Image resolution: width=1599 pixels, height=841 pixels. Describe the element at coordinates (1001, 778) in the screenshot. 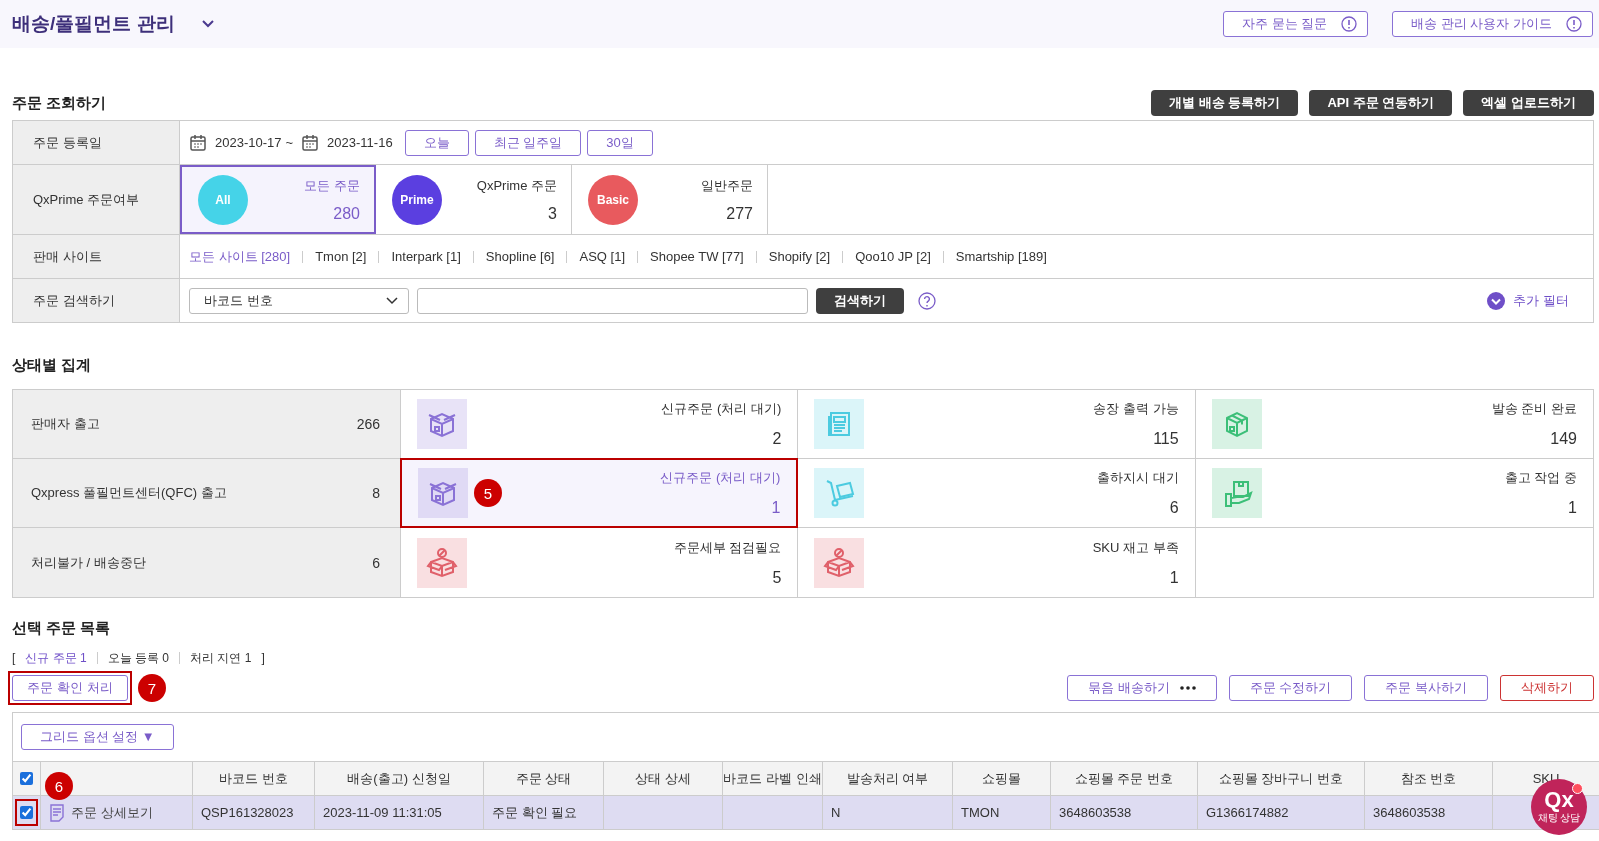

I see `column-header: 쇼핑몰` at that location.